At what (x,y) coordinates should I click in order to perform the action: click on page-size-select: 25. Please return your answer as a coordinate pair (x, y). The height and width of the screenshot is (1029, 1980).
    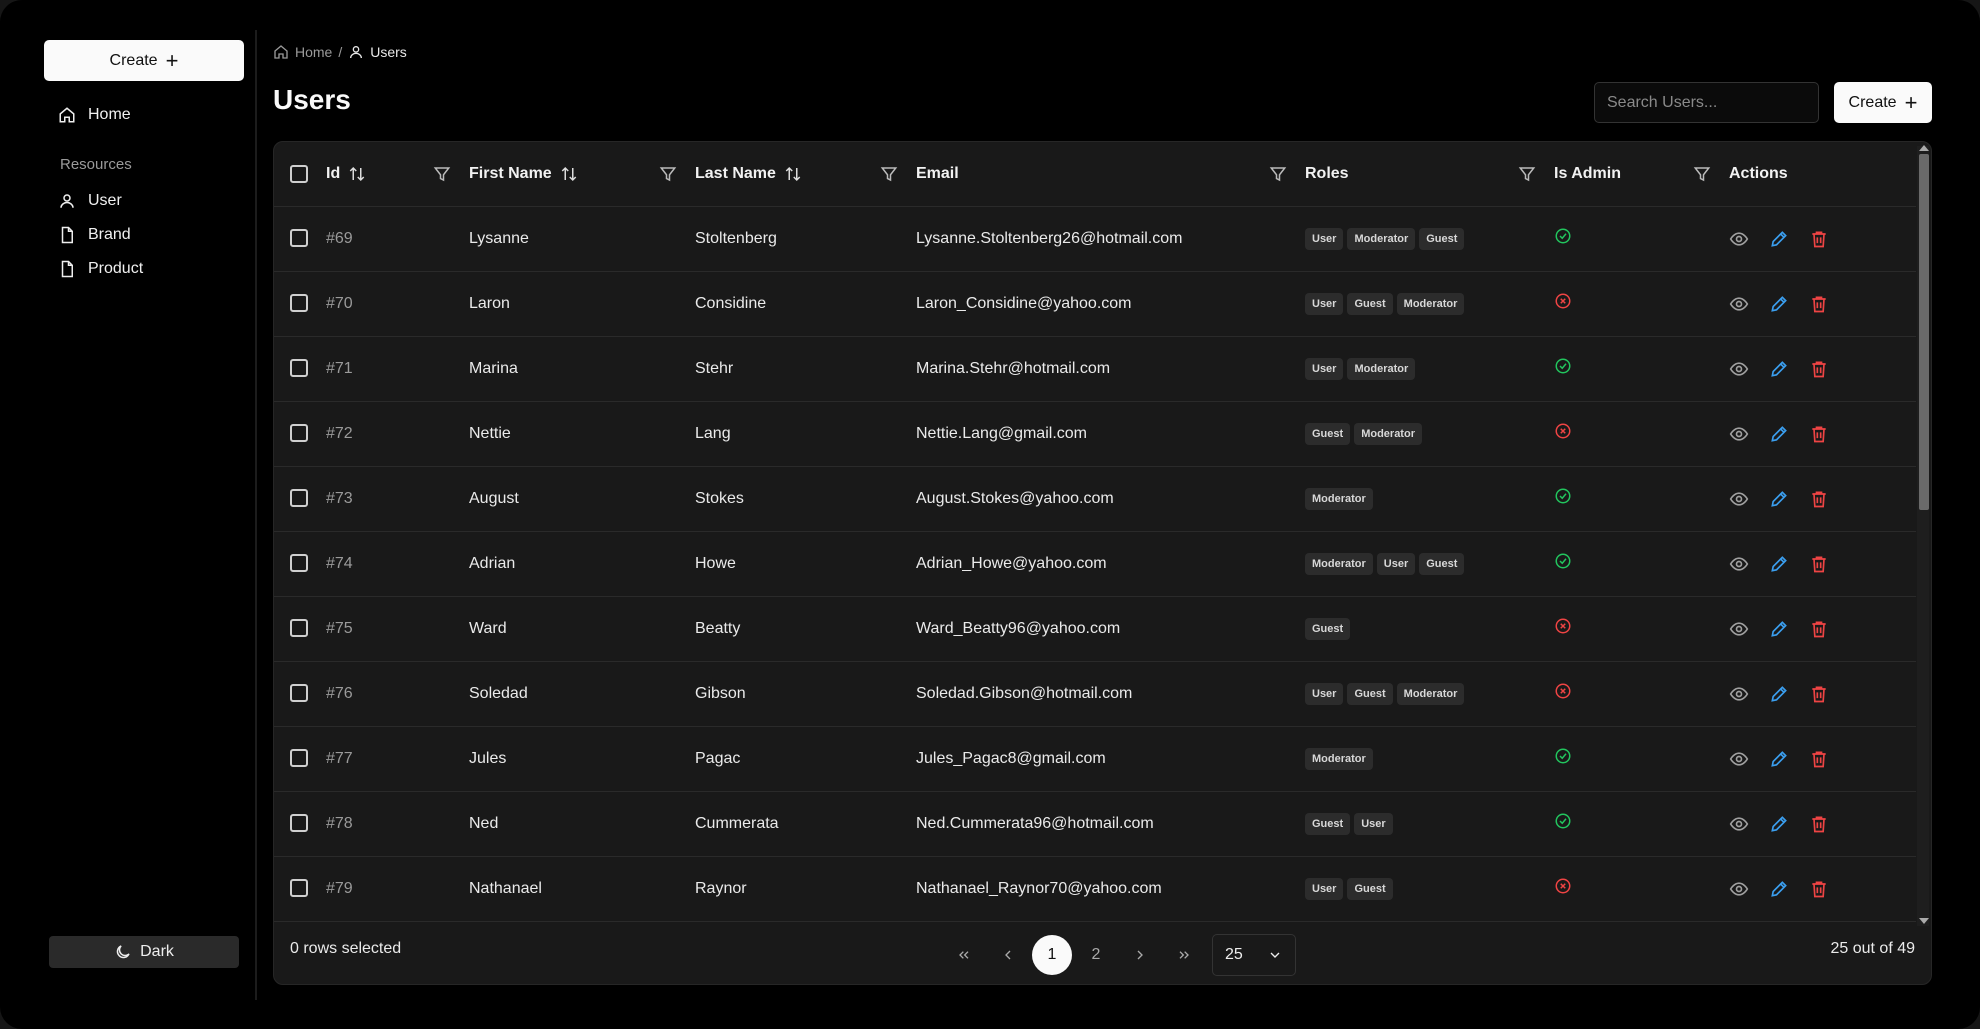
    Looking at the image, I should click on (1254, 955).